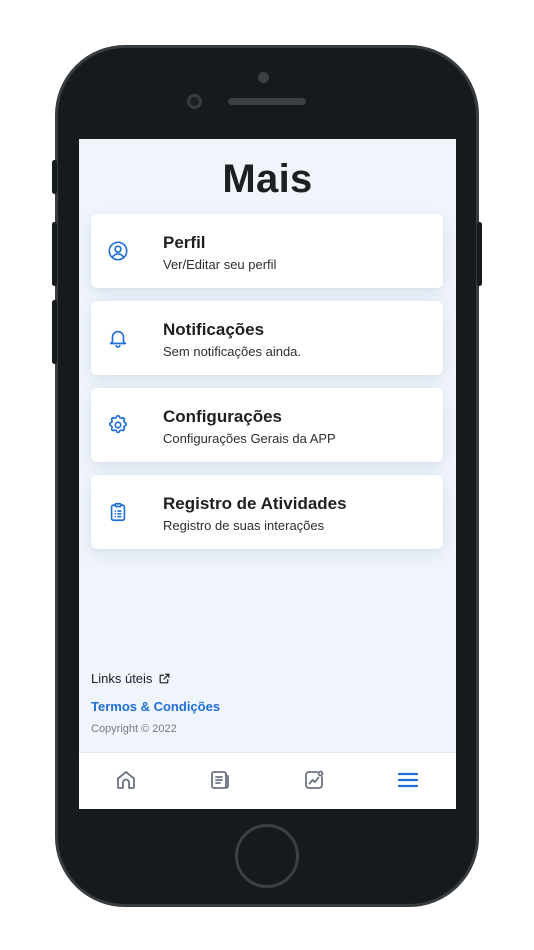 This screenshot has width=534, height=950. What do you see at coordinates (479, 254) in the screenshot?
I see `power-button` at bounding box center [479, 254].